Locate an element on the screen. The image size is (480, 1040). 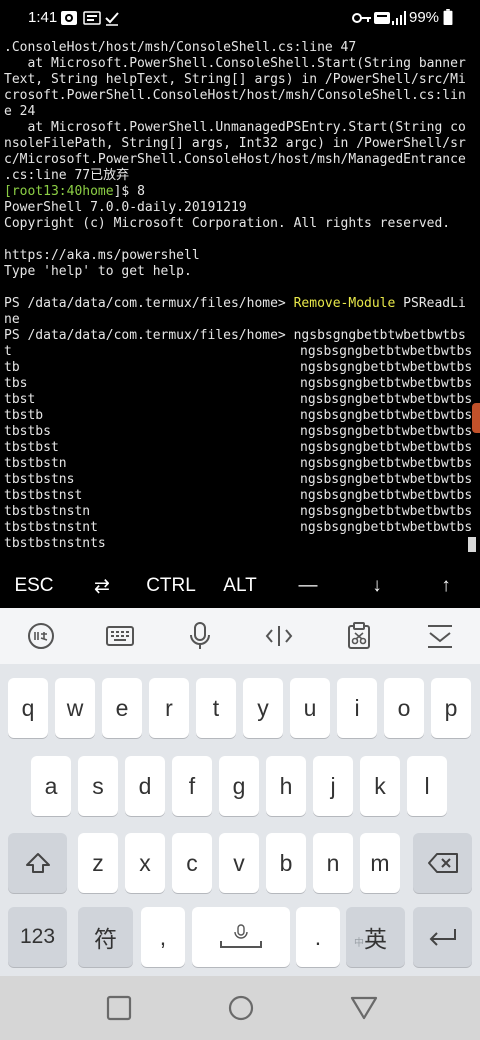
arrow-down-key: ↓ is located at coordinates (377, 586).